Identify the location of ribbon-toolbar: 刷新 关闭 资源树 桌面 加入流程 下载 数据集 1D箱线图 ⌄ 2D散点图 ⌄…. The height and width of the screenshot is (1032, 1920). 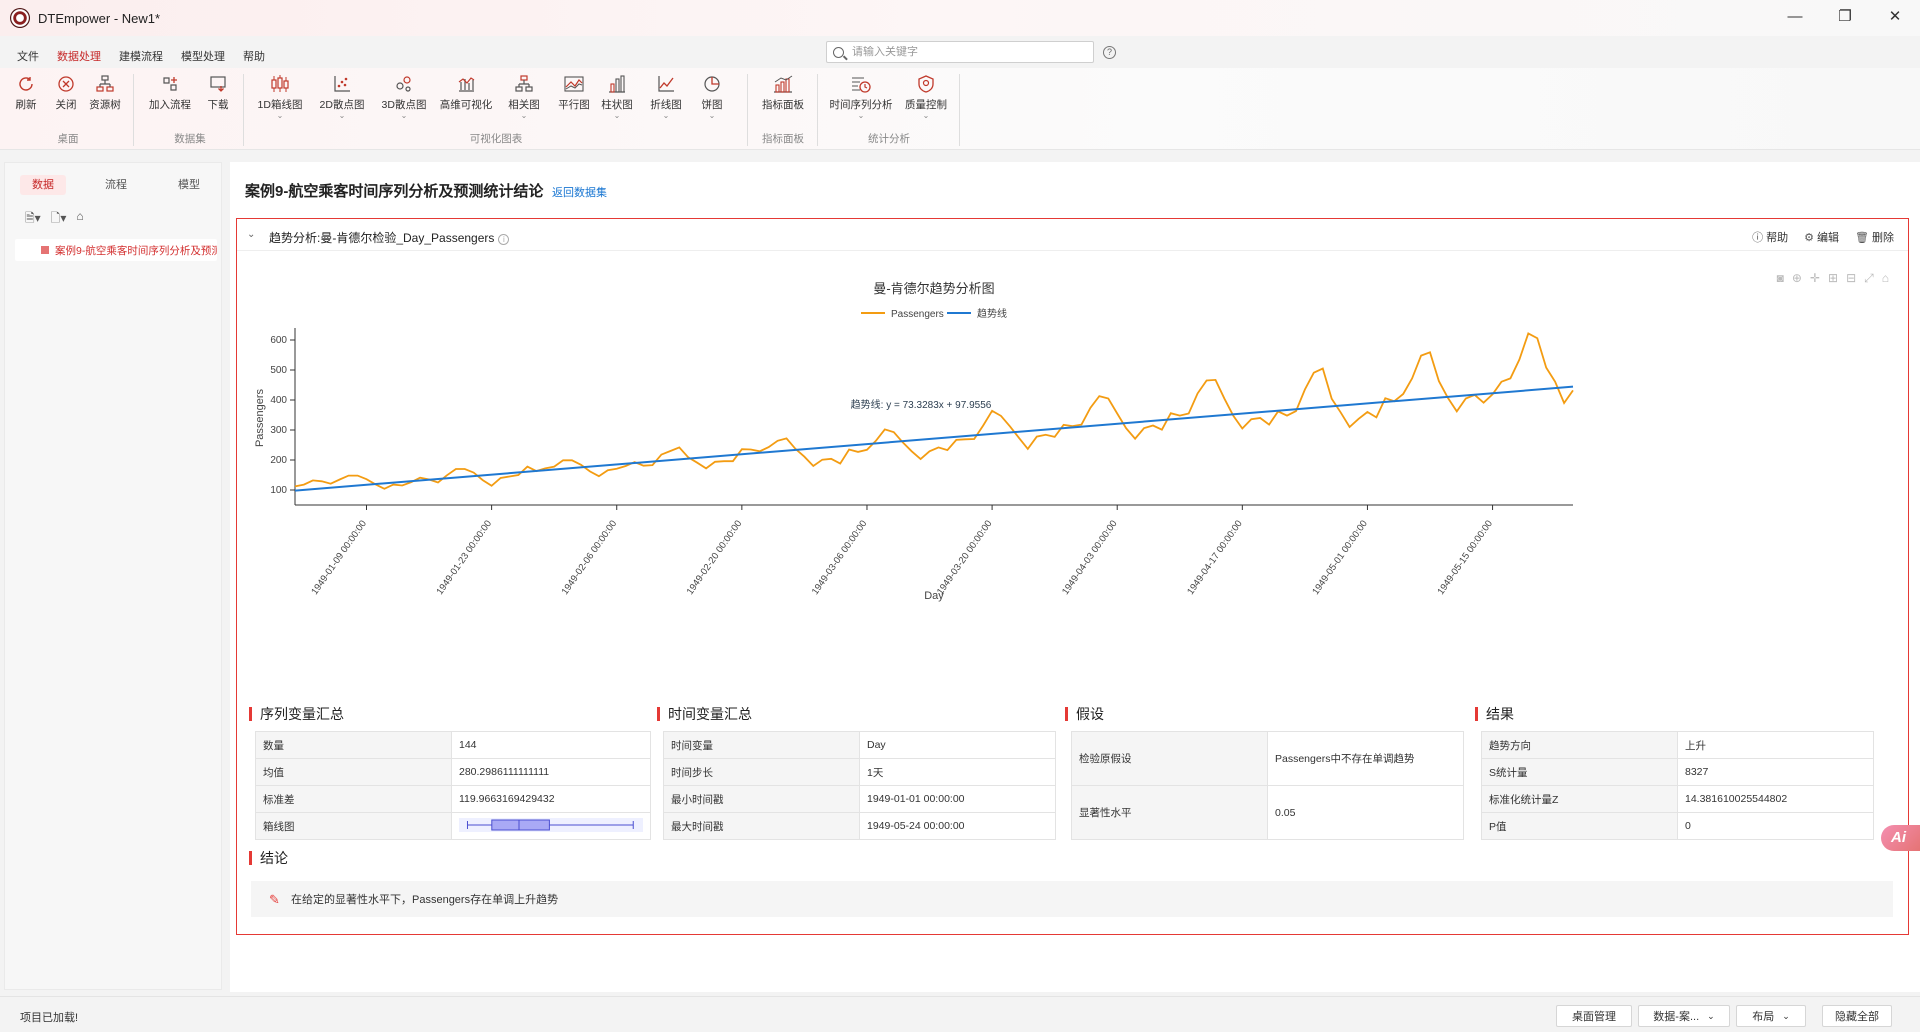
(960, 109).